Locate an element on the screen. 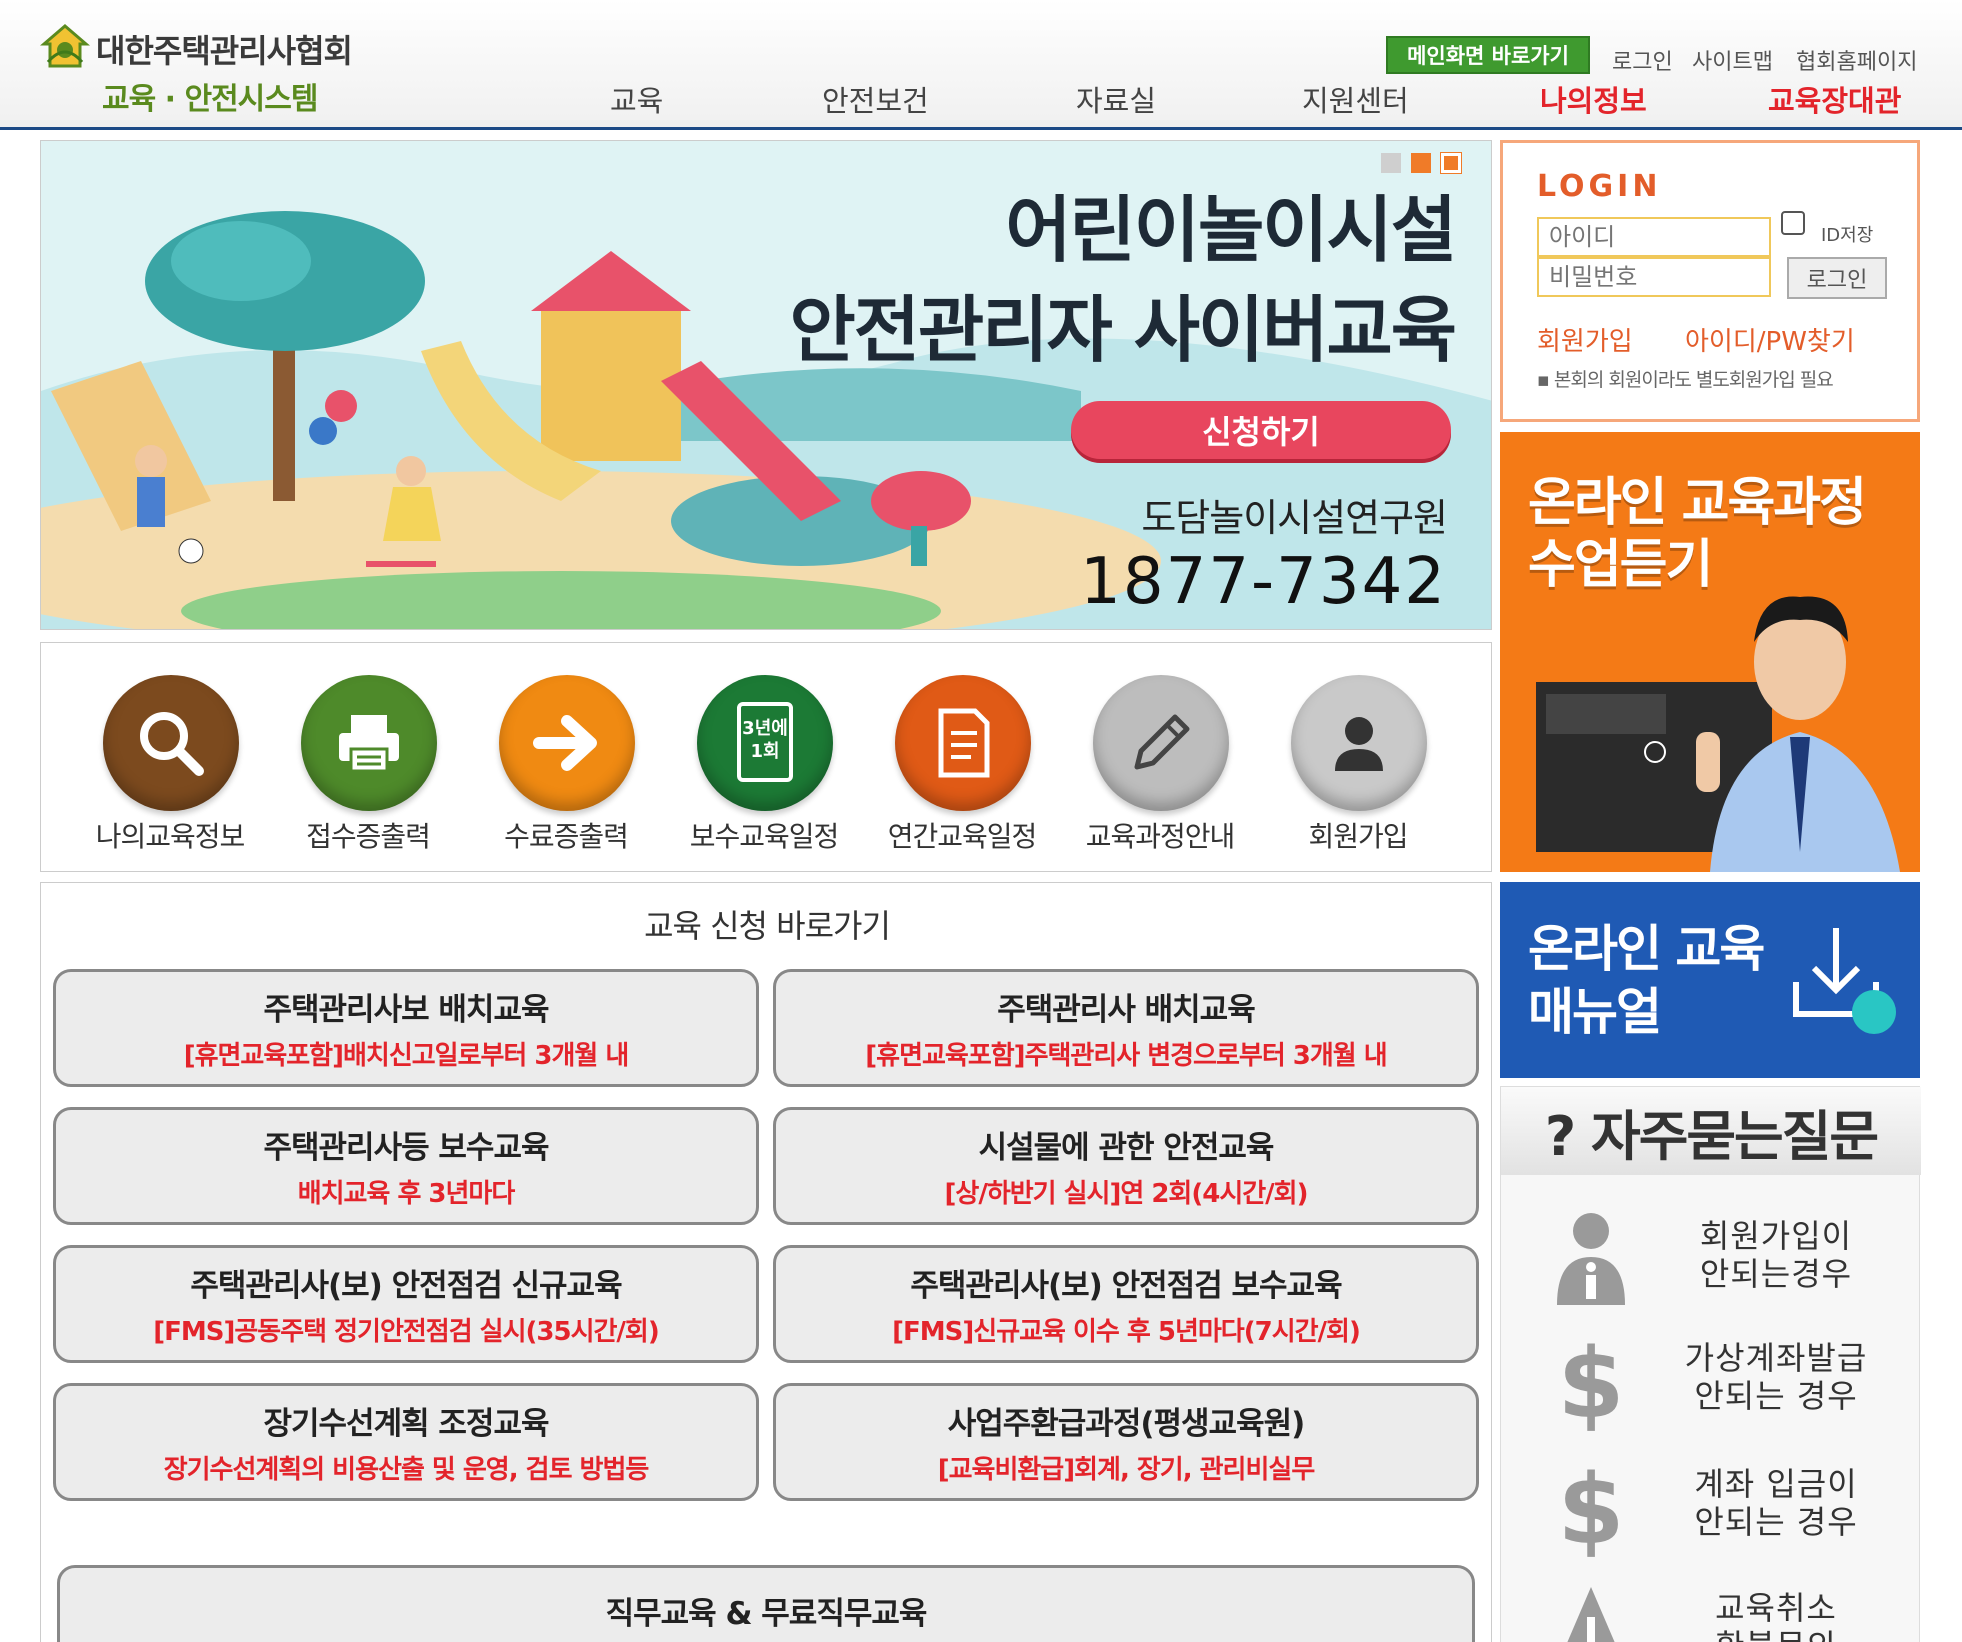 The image size is (1962, 1642). pencil-icon is located at coordinates (1161, 743).